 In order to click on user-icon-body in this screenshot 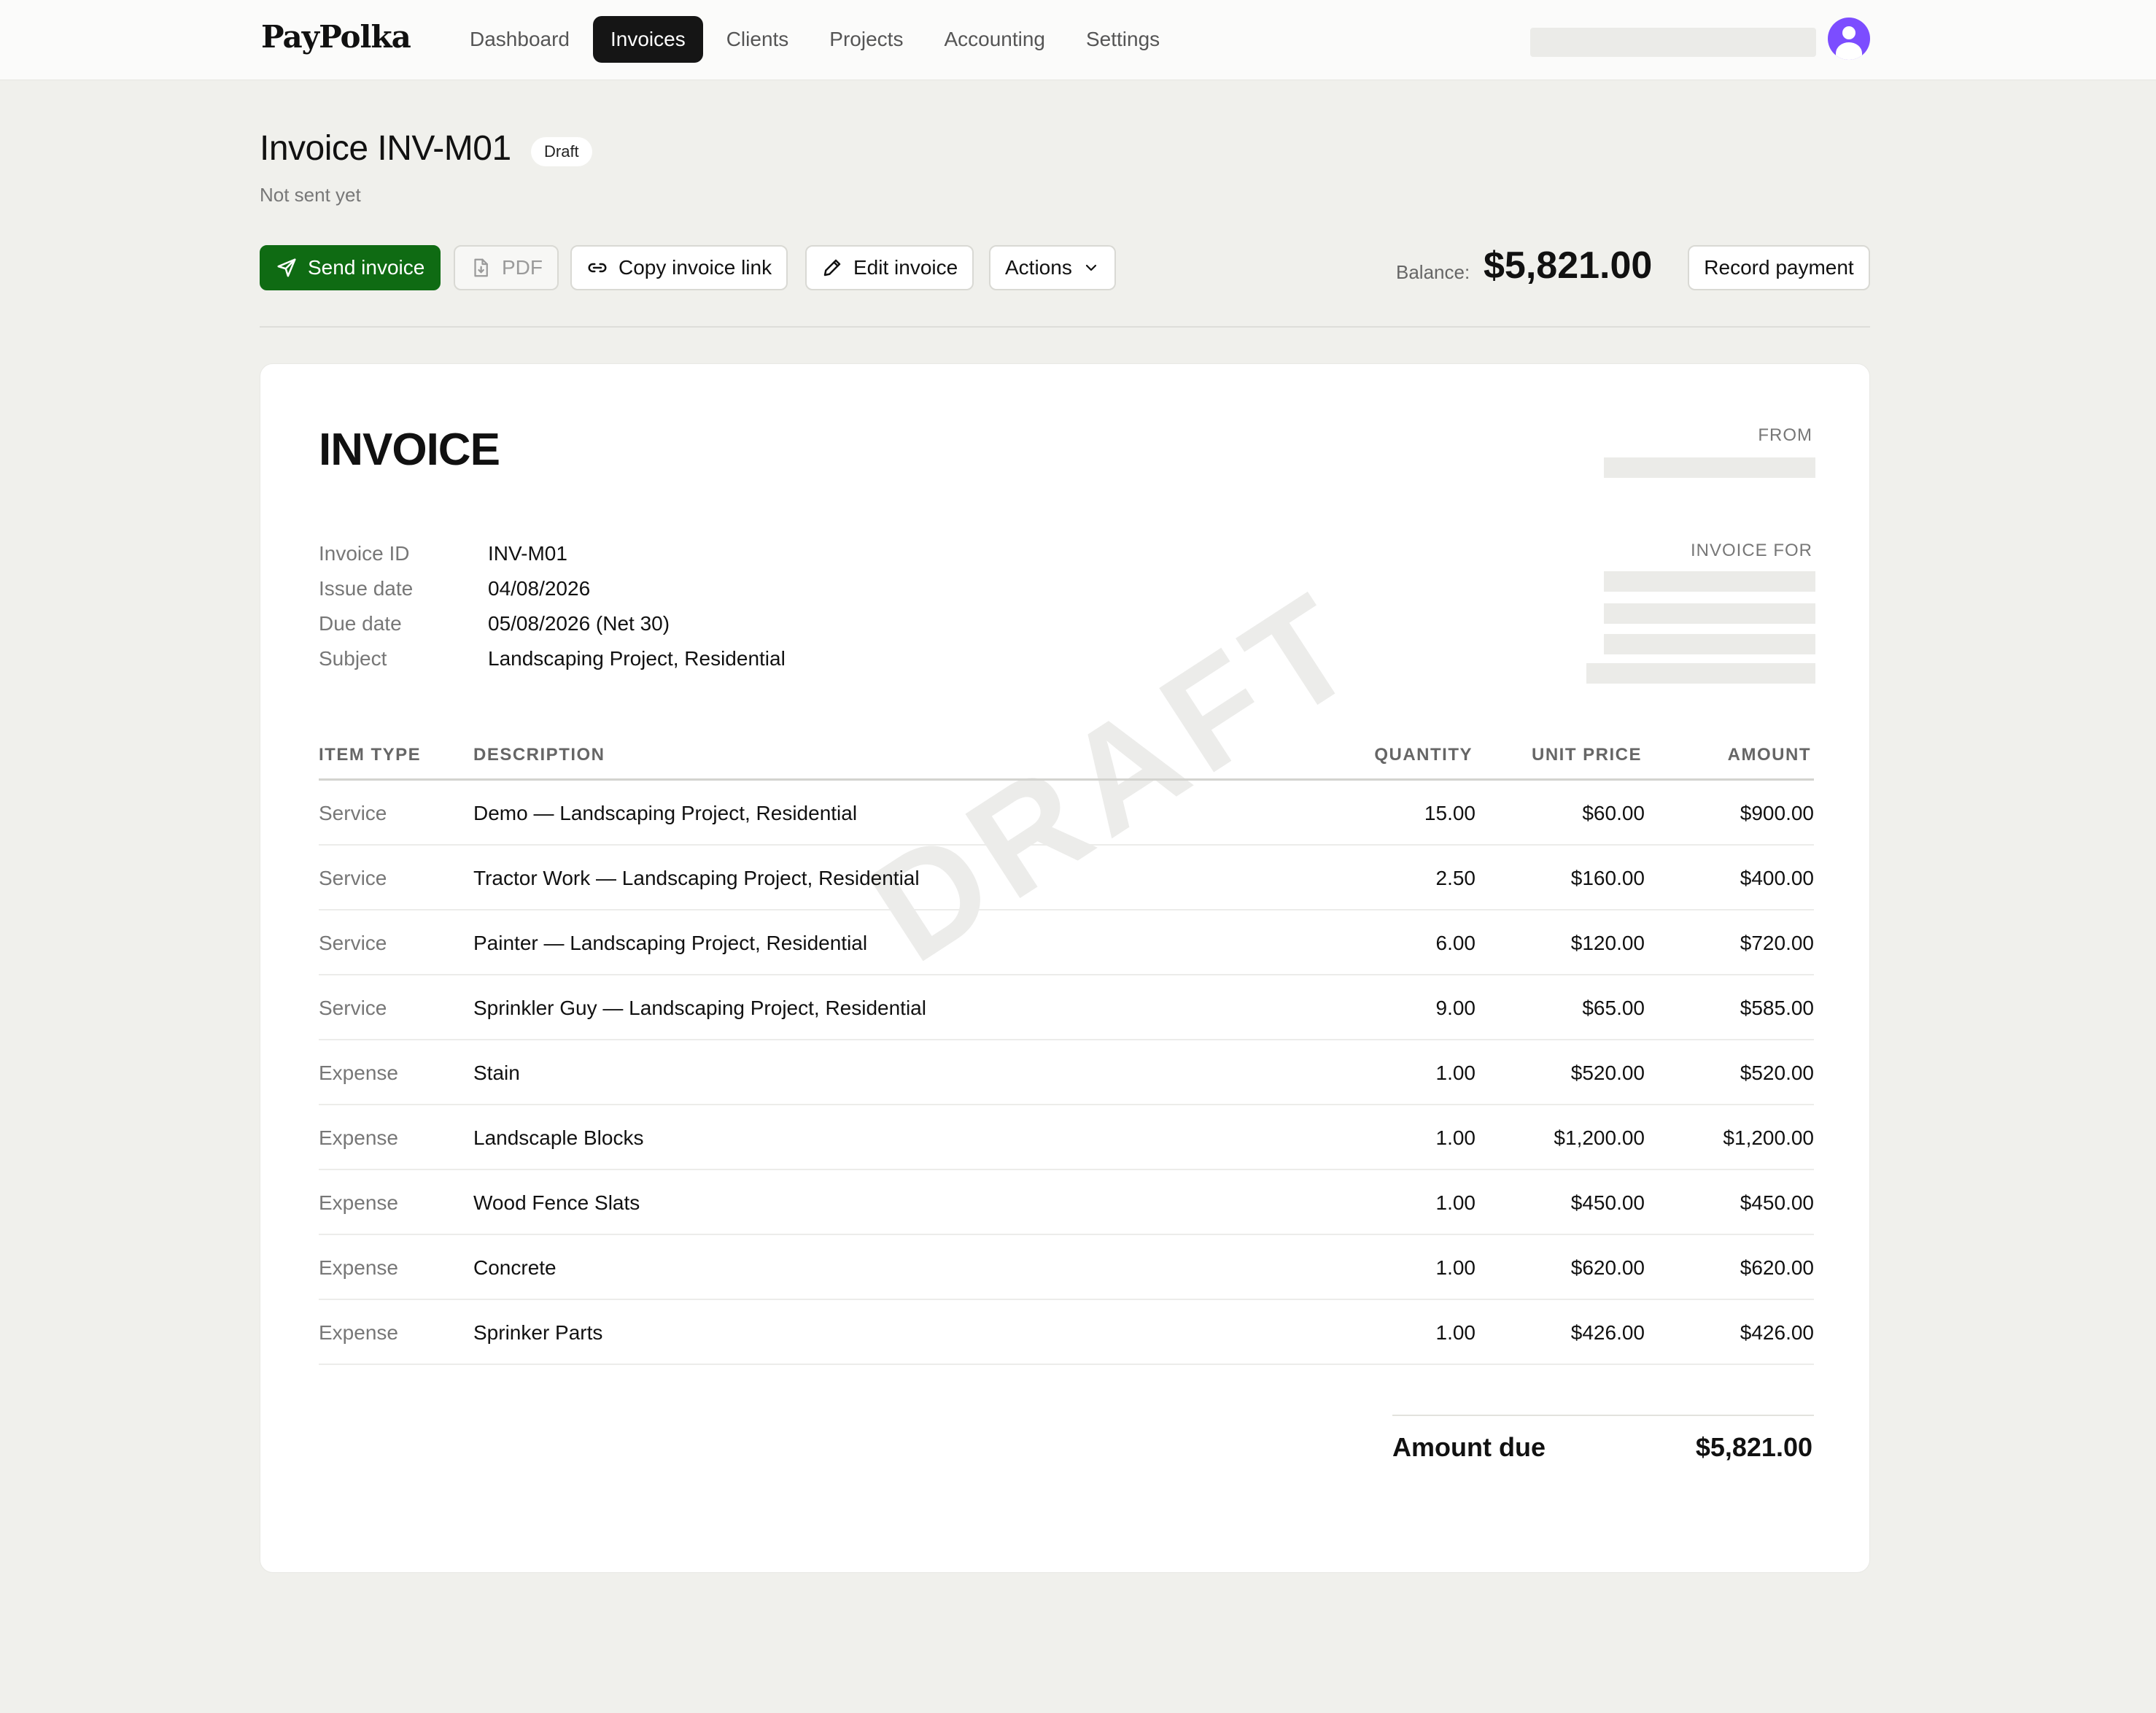, I will do `click(1849, 51)`.